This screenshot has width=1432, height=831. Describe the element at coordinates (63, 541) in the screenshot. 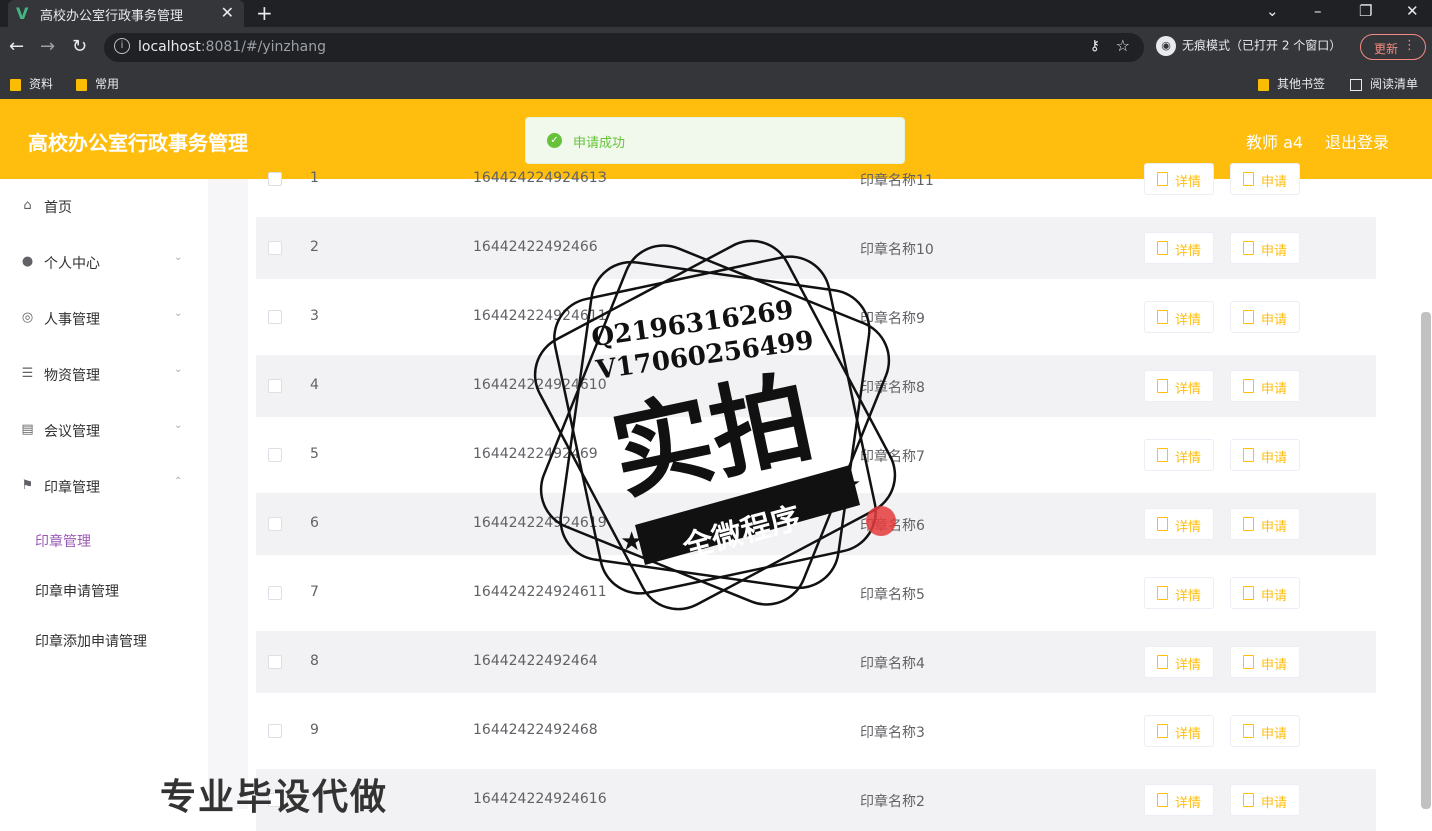

I see `submenu-seal-management: 印章管理` at that location.